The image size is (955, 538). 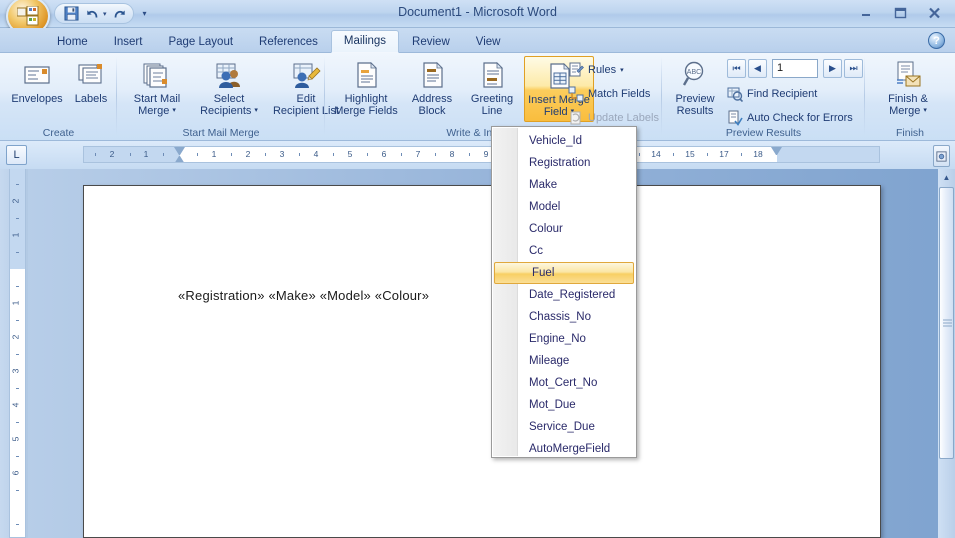 What do you see at coordinates (735, 118) in the screenshot?
I see `auto-check-errors-icon` at bounding box center [735, 118].